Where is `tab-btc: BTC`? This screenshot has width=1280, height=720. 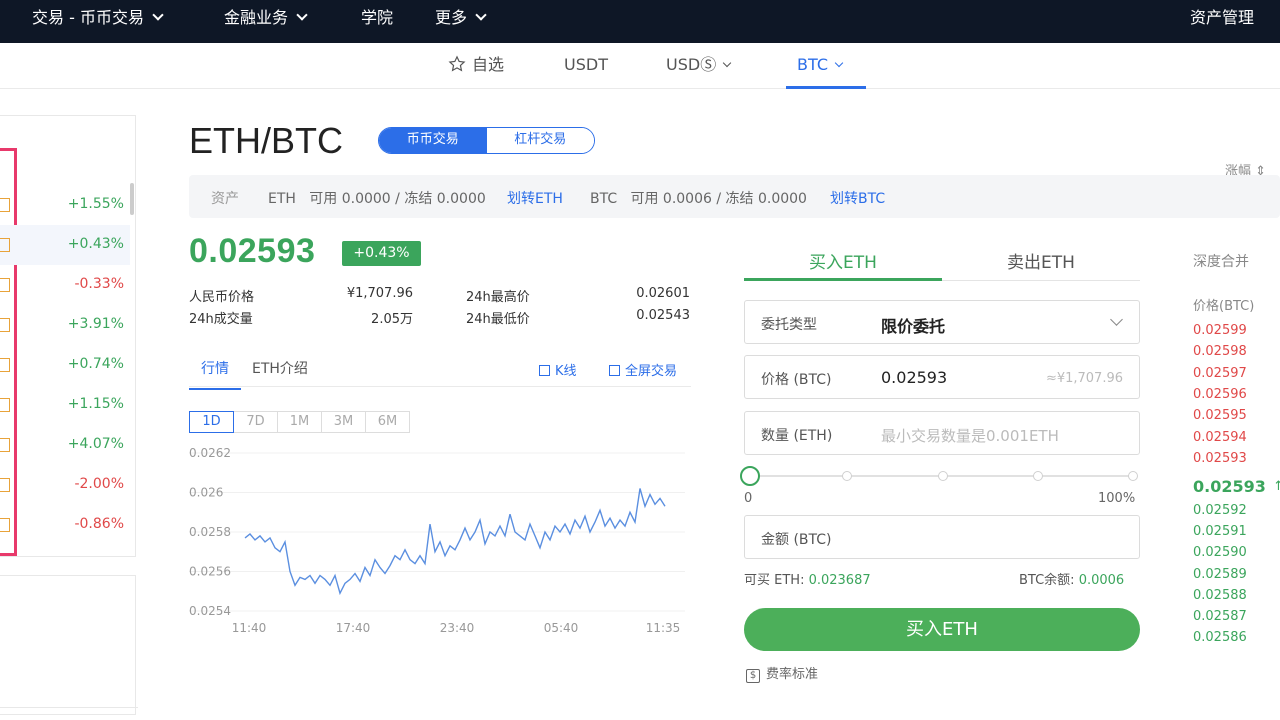
tab-btc: BTC is located at coordinates (826, 66).